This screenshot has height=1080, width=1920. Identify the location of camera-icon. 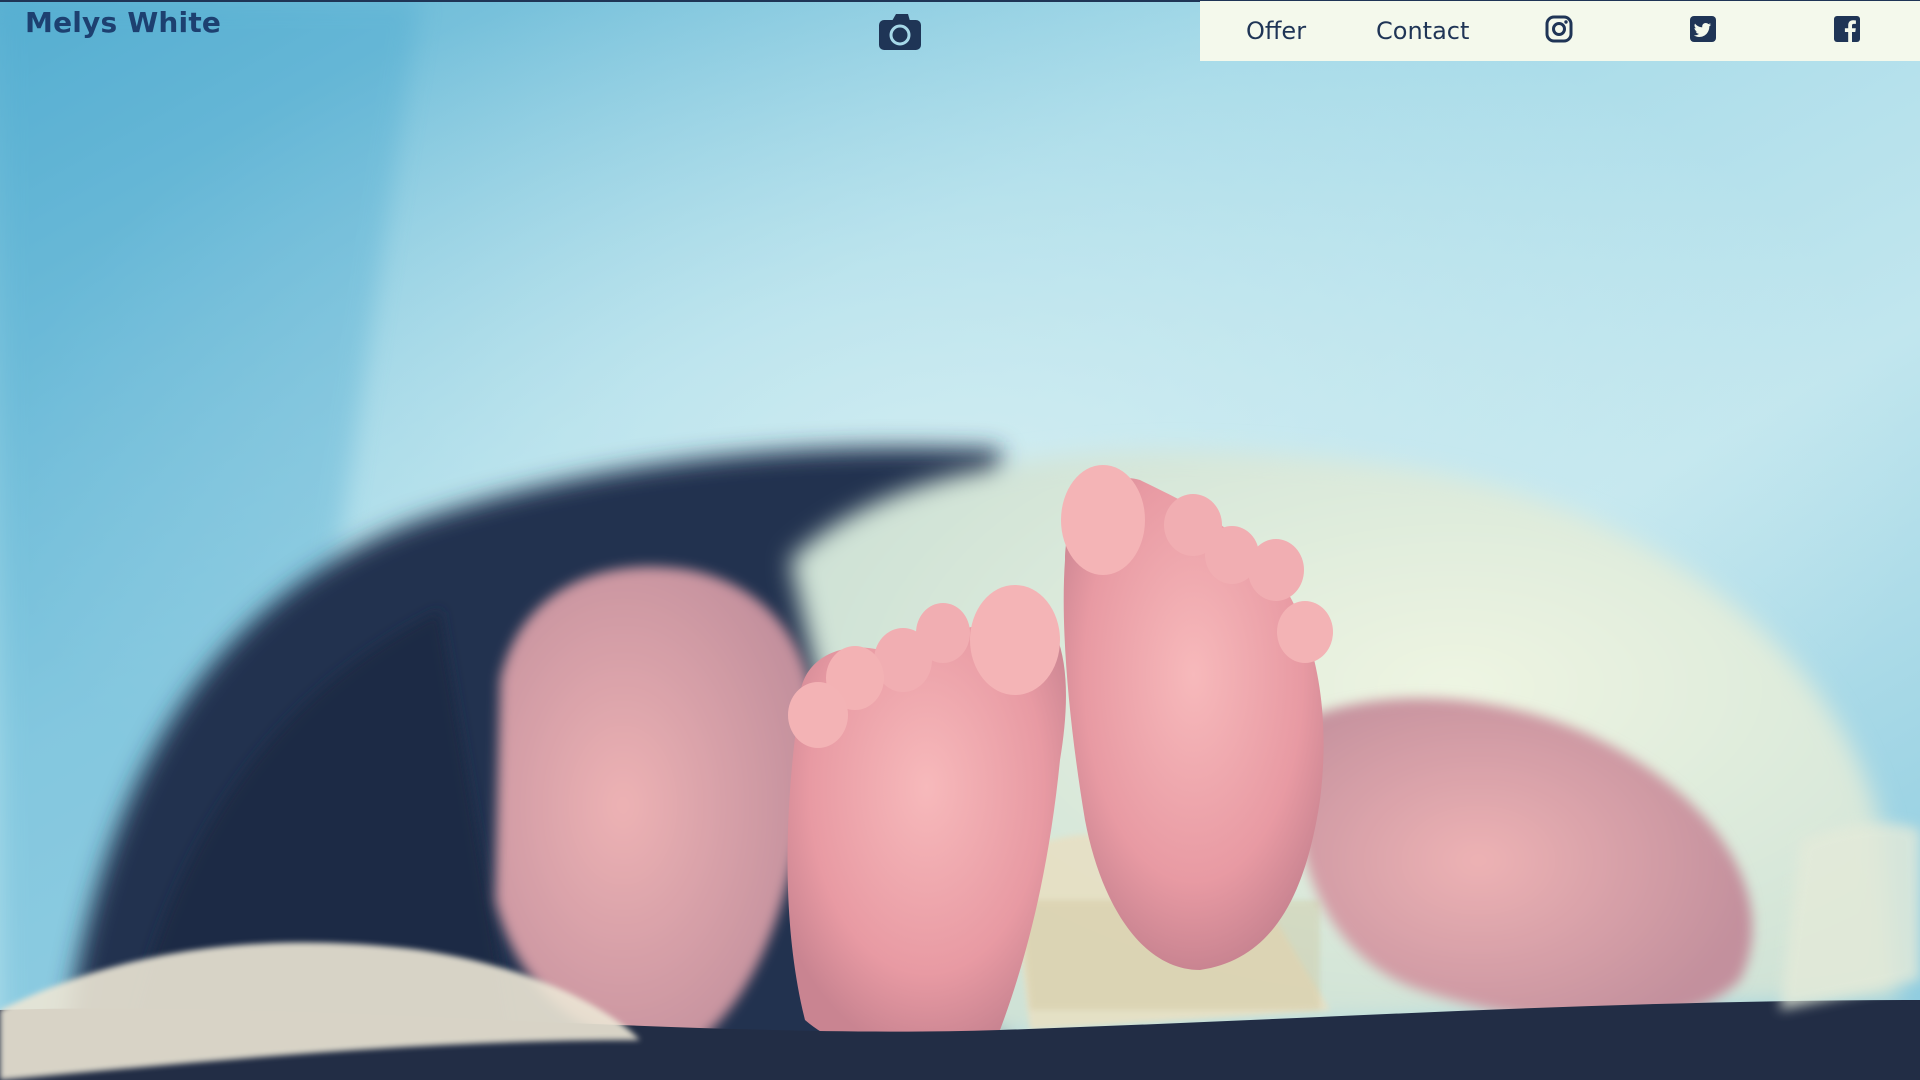
(900, 32).